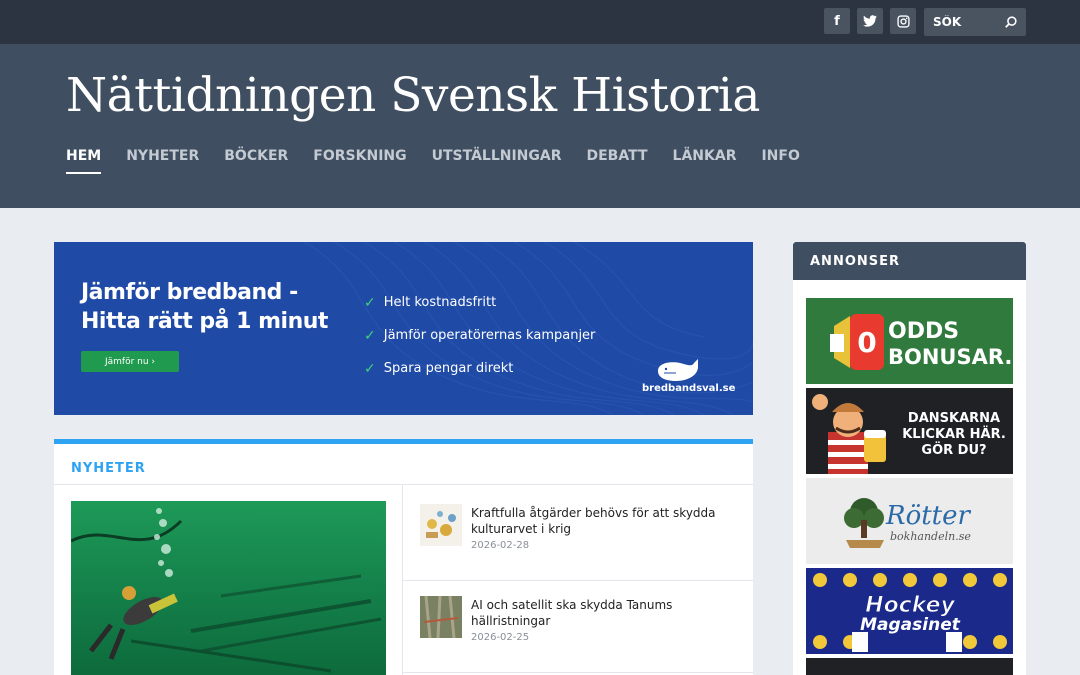 The width and height of the screenshot is (1080, 675). I want to click on ad-hockey: Hockey Magasinet, so click(909, 611).